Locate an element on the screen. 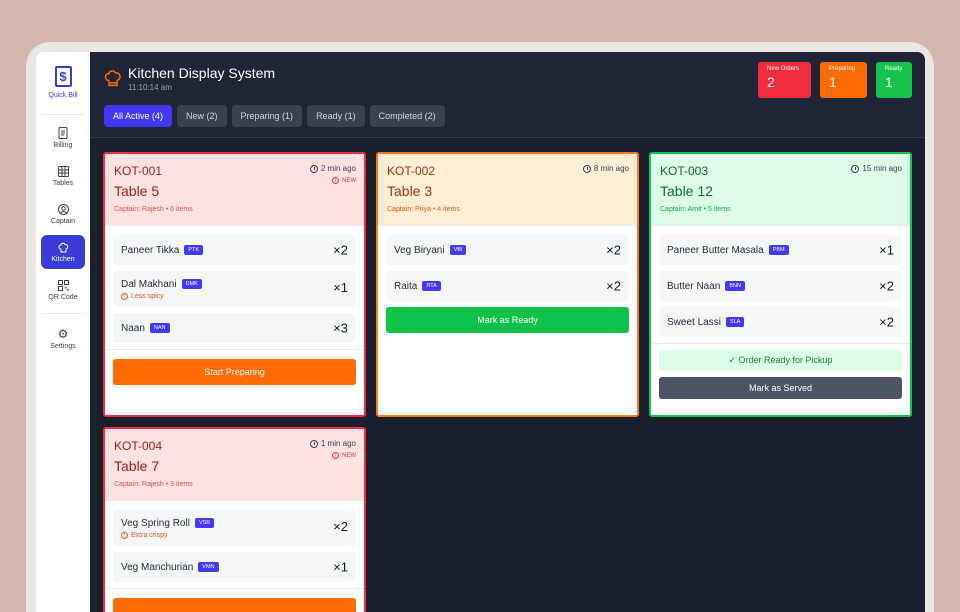 The height and width of the screenshot is (612, 960). list-item: Veg Biryani VBI ×2 is located at coordinates (507, 250).